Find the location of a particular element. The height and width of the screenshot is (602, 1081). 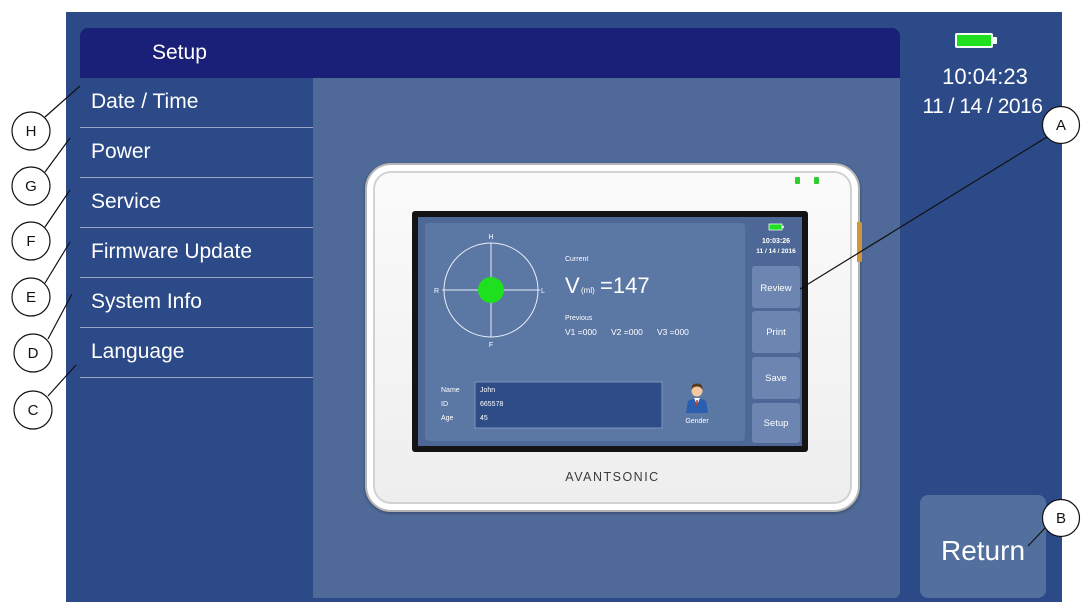

previous-value: V3 =000 is located at coordinates (673, 332).